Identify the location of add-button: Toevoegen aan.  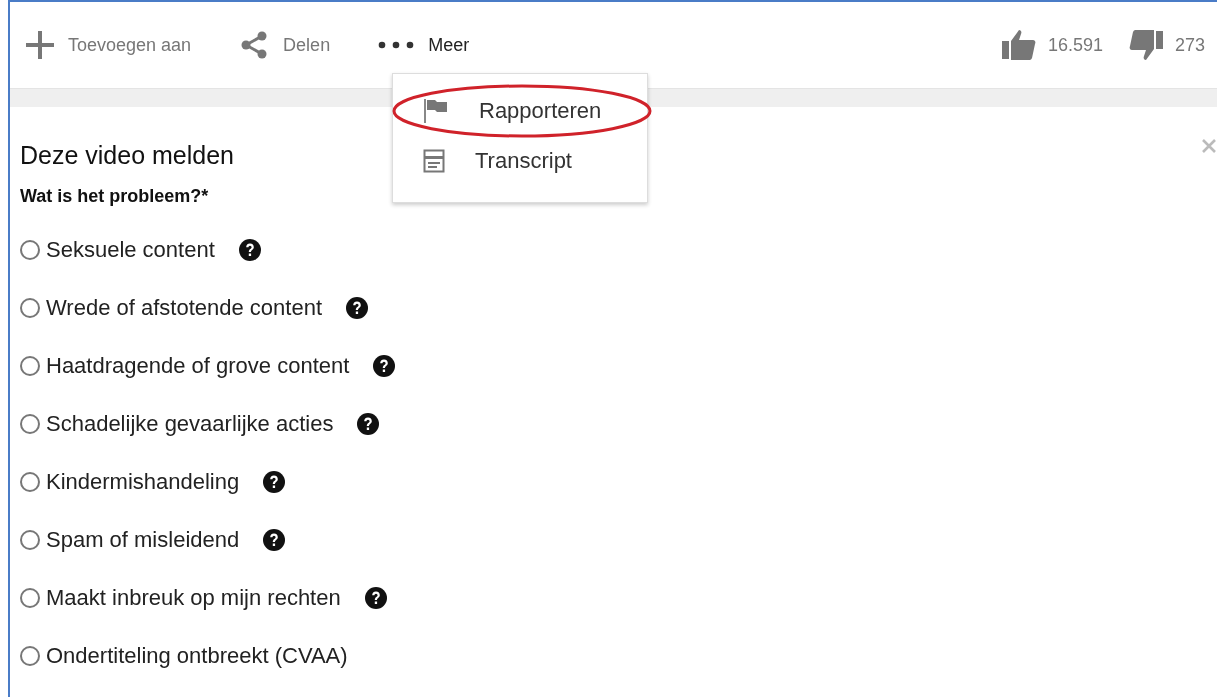
(109, 45).